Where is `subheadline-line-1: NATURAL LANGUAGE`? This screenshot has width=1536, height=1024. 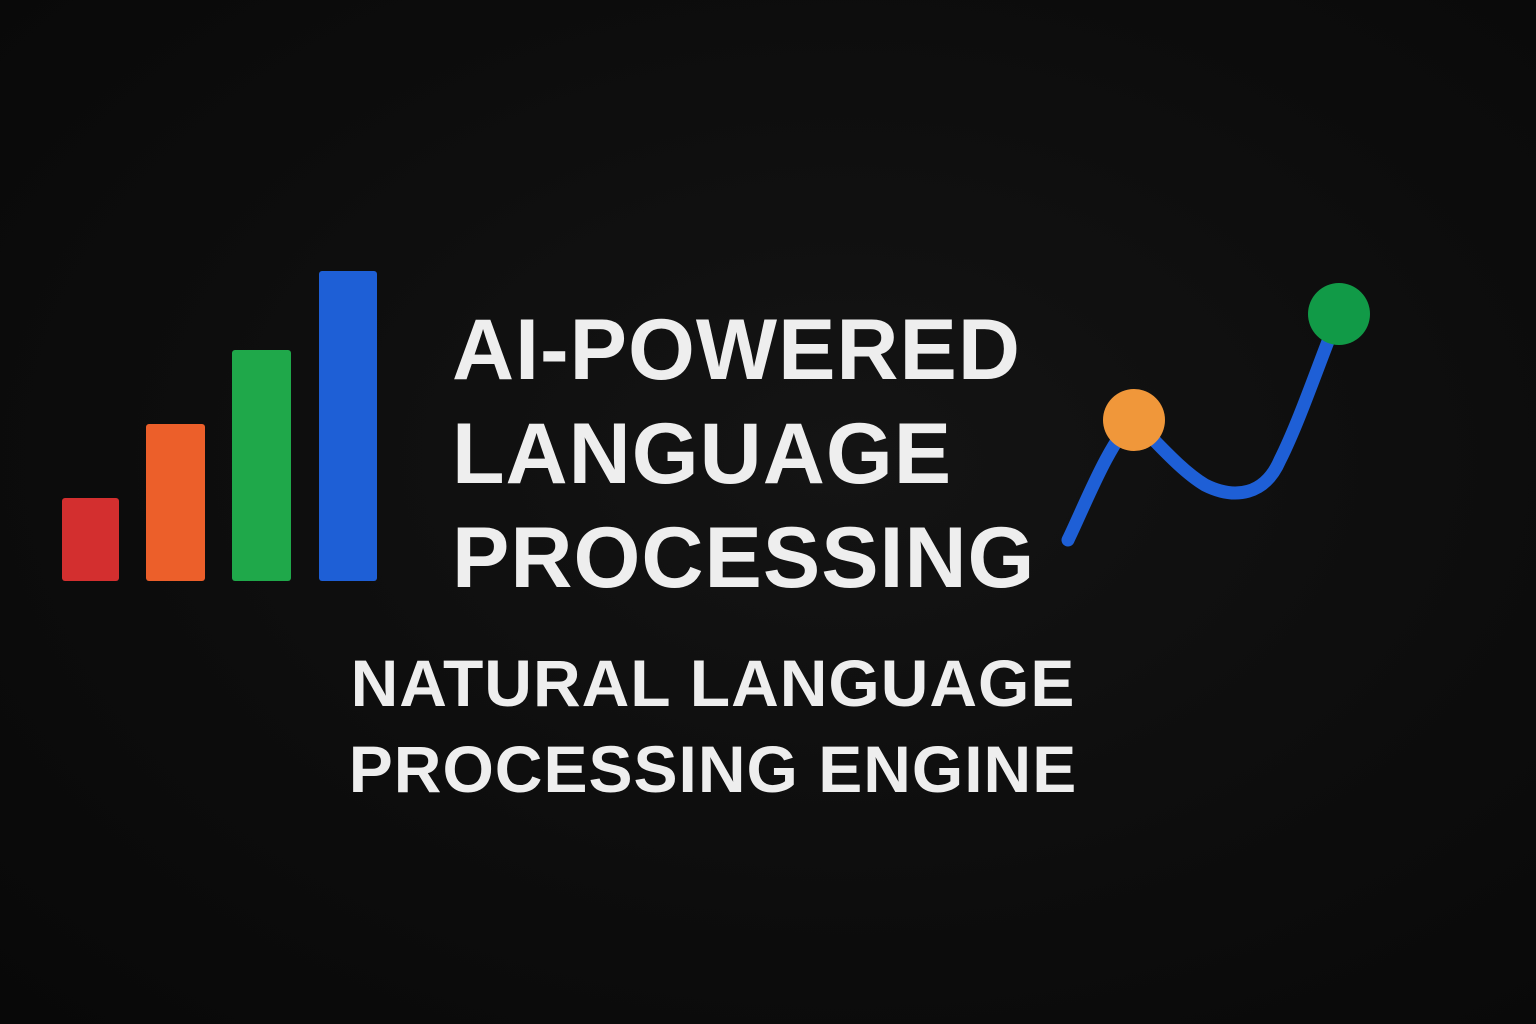 subheadline-line-1: NATURAL LANGUAGE is located at coordinates (713, 683).